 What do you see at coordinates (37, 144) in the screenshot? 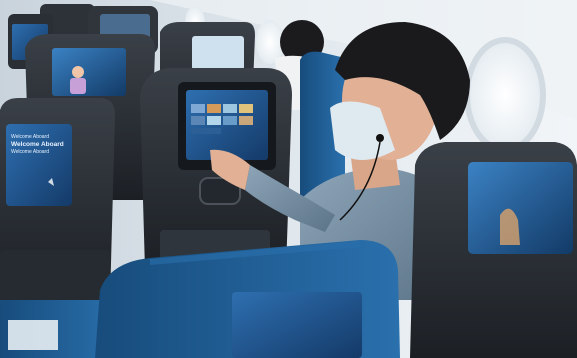
I see `welcome-text-title: Welcome Aboard` at bounding box center [37, 144].